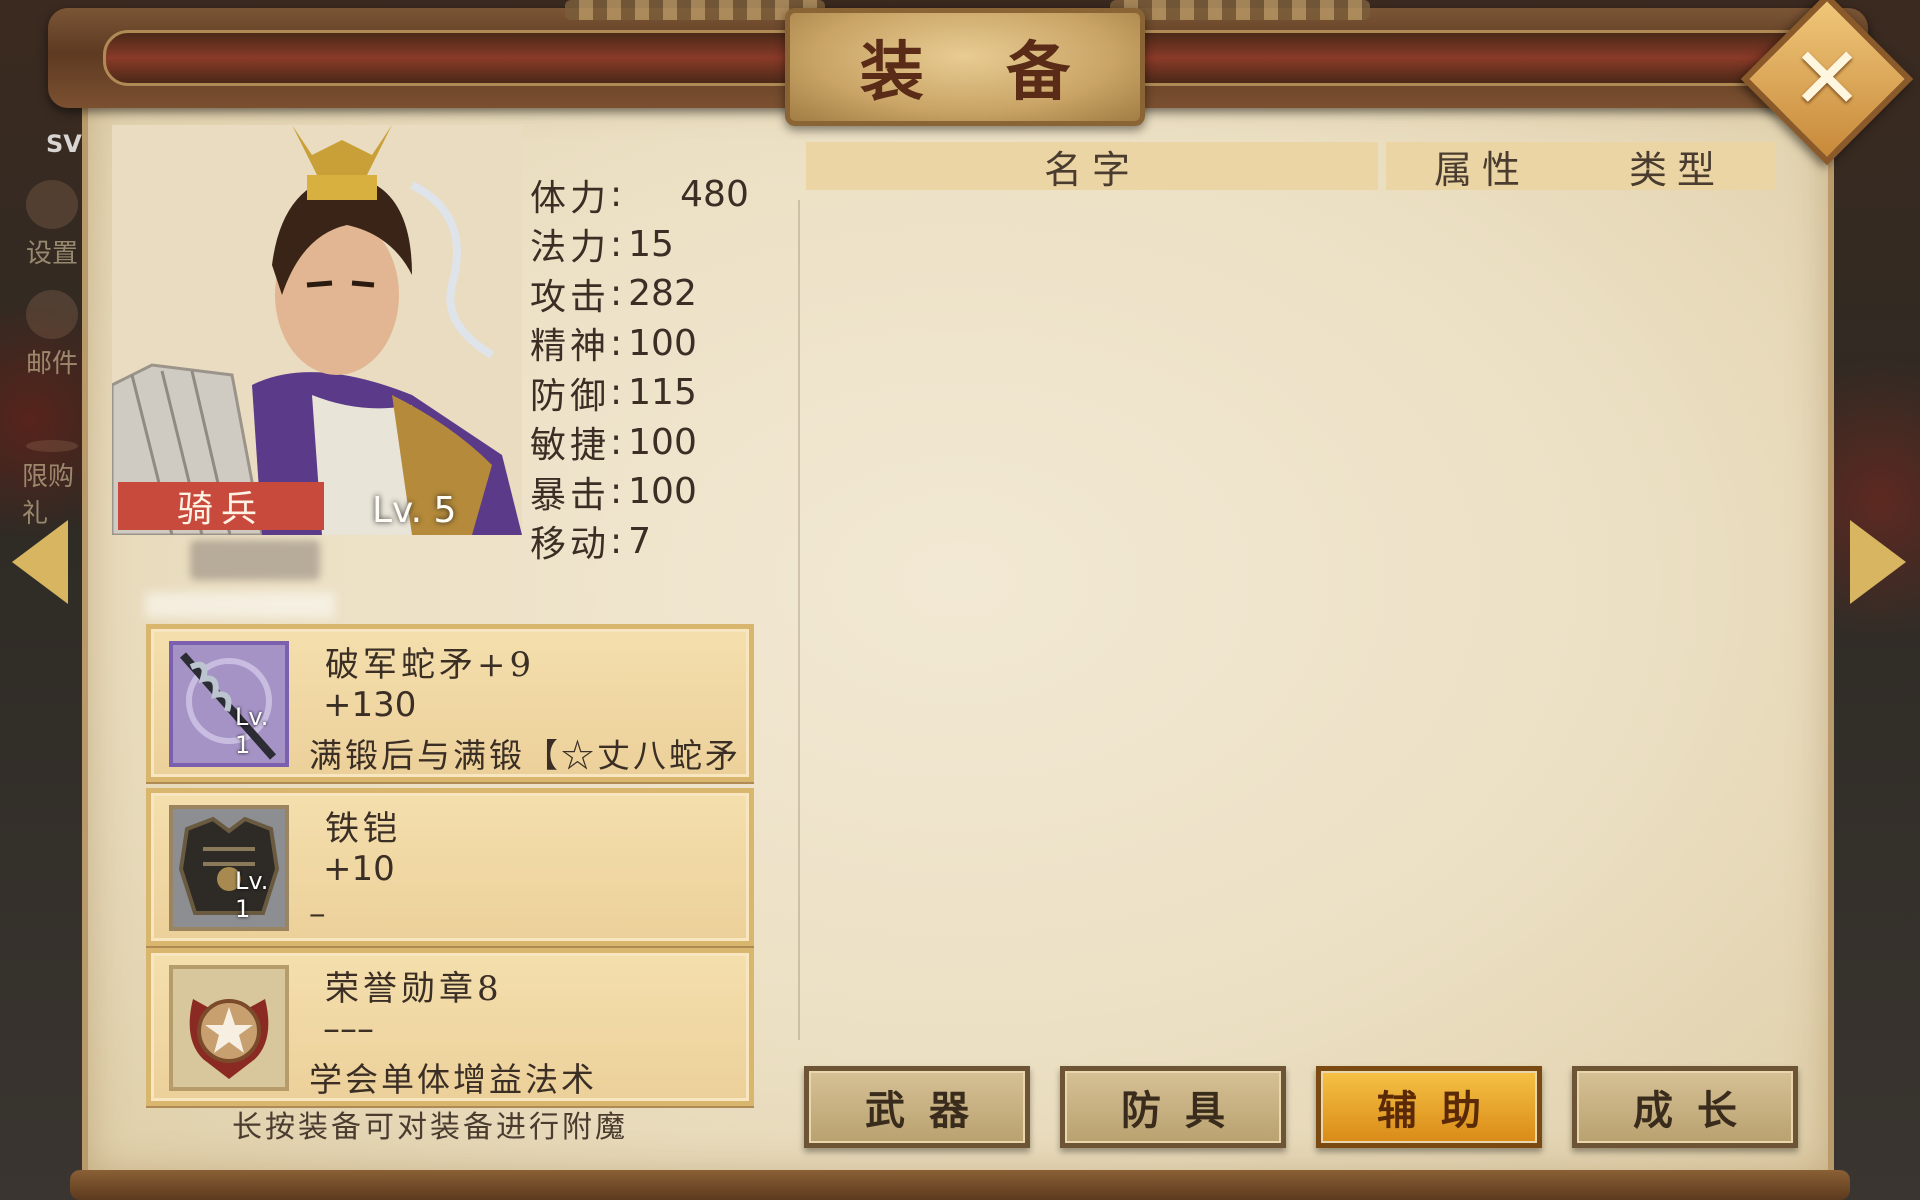 This screenshot has width=1920, height=1200. I want to click on stat-value: 115, so click(662, 393).